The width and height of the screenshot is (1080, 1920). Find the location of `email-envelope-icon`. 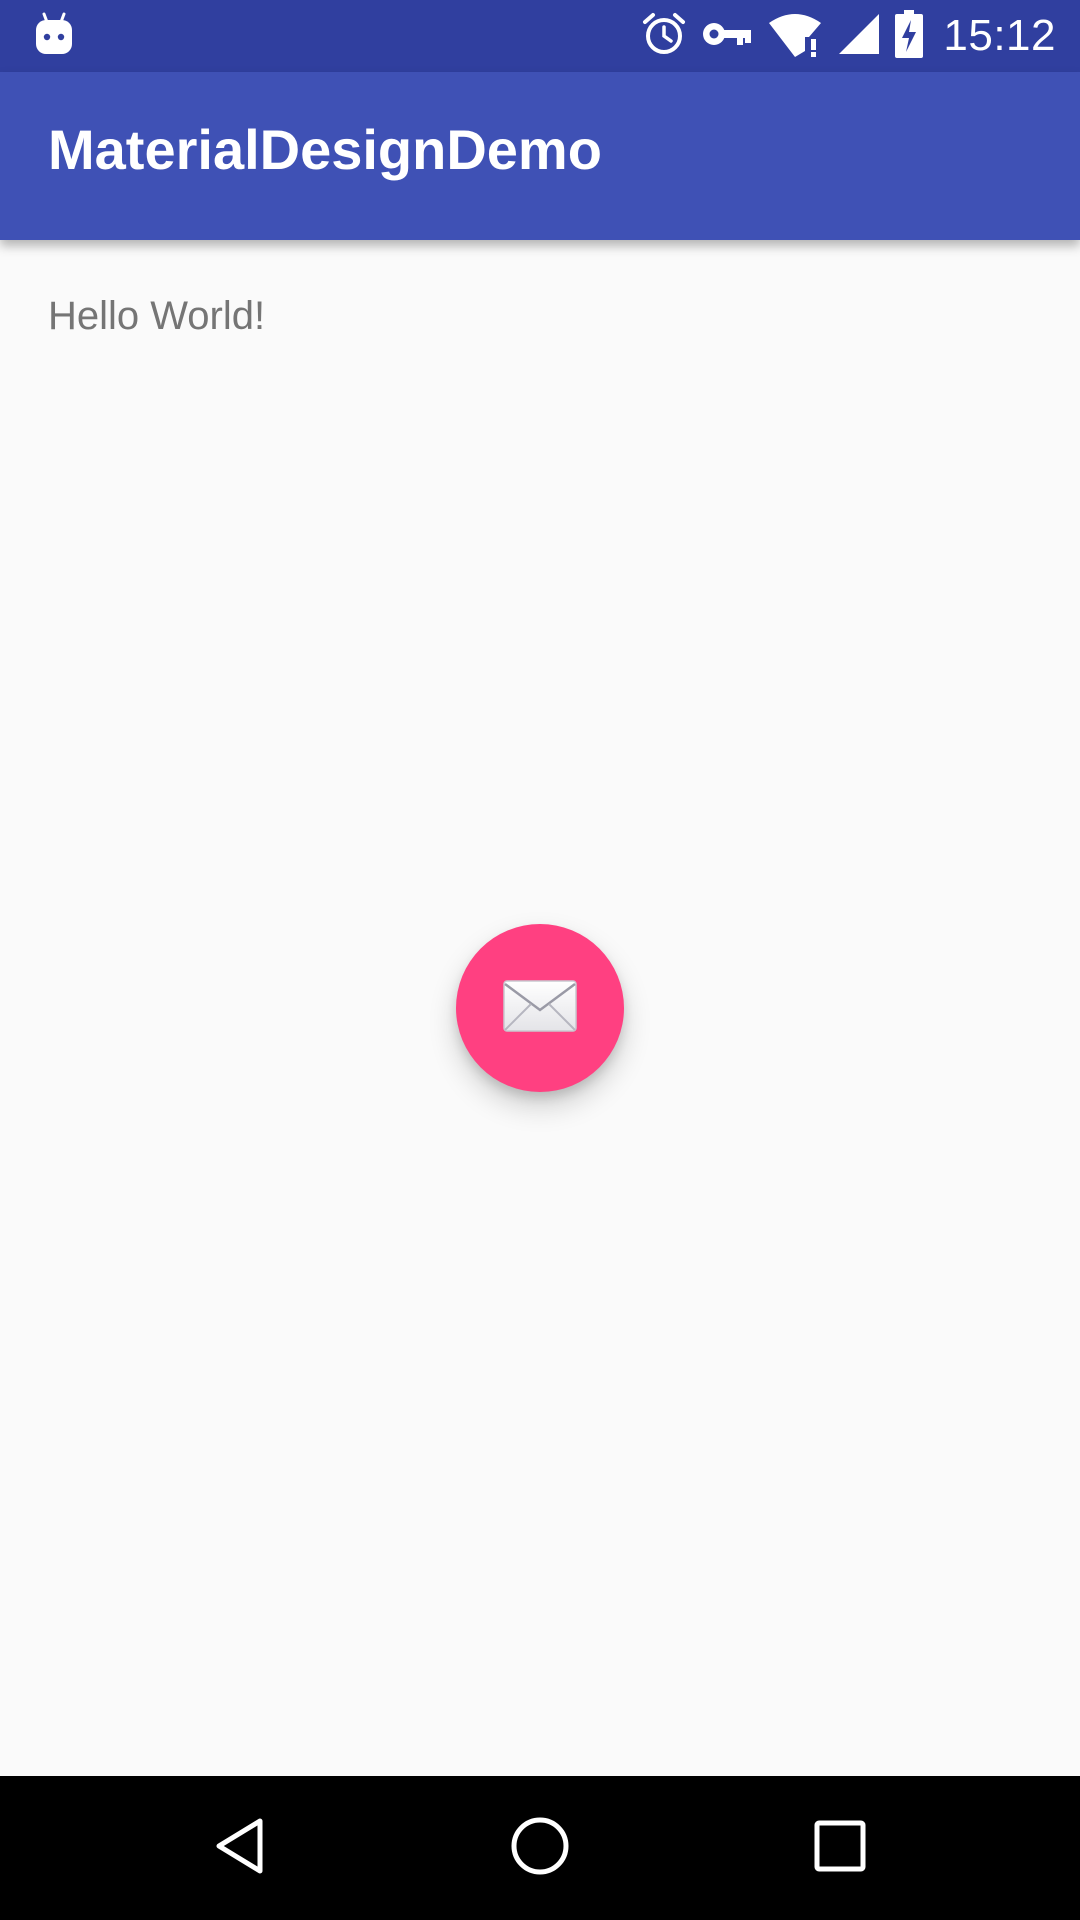

email-envelope-icon is located at coordinates (540, 1008).